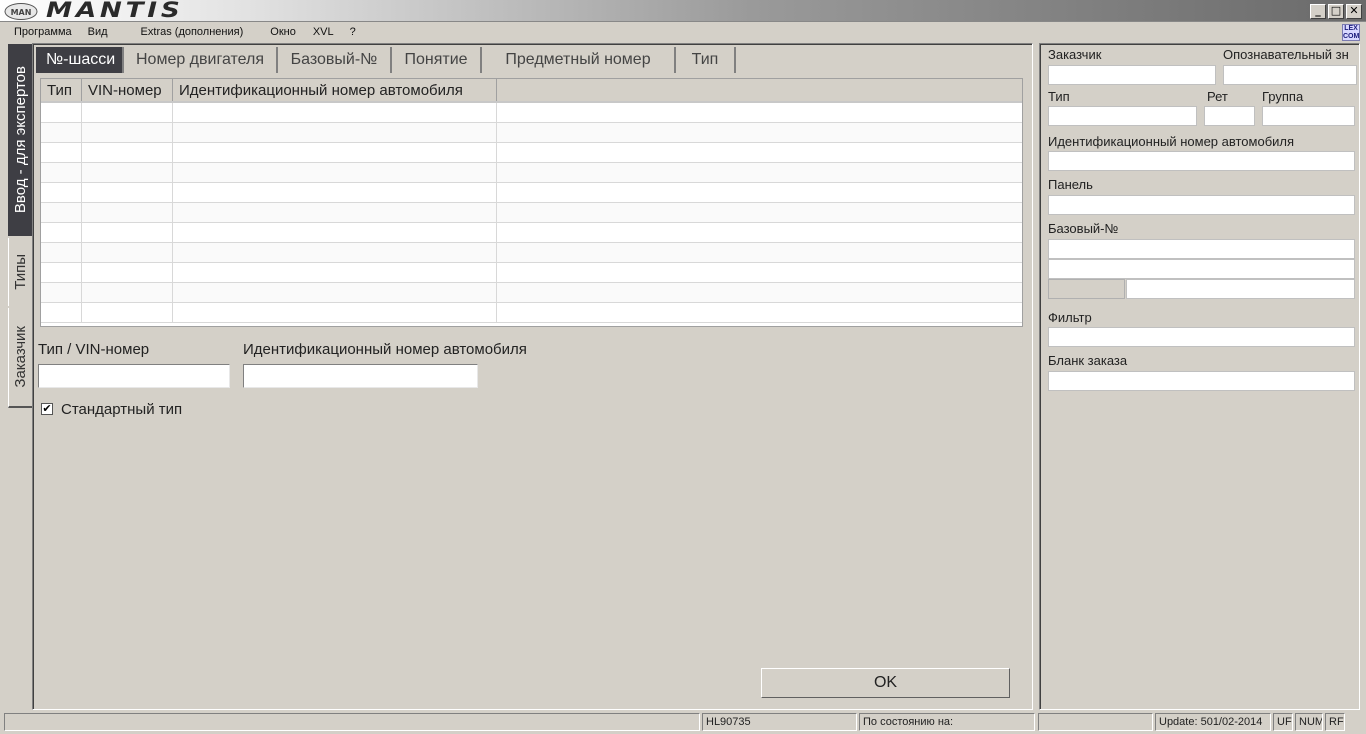 The height and width of the screenshot is (734, 1366). Describe the element at coordinates (80, 60) in the screenshot. I see `tab-chassis-no: №-шасси` at that location.